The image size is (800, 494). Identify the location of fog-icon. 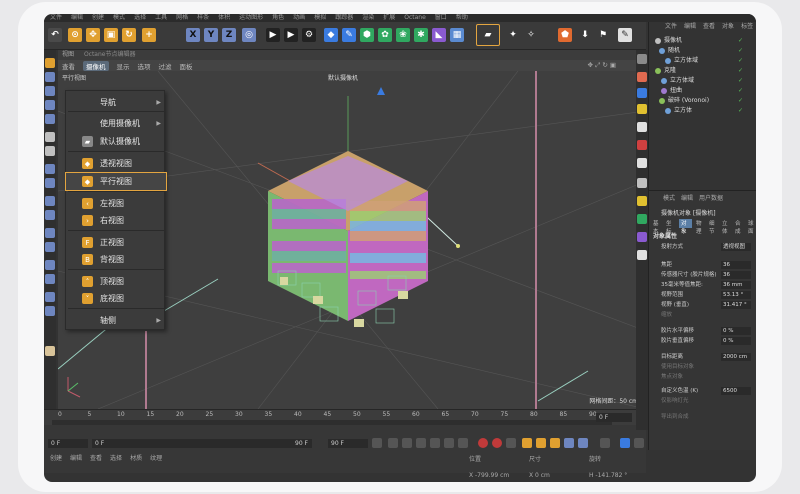
(642, 237).